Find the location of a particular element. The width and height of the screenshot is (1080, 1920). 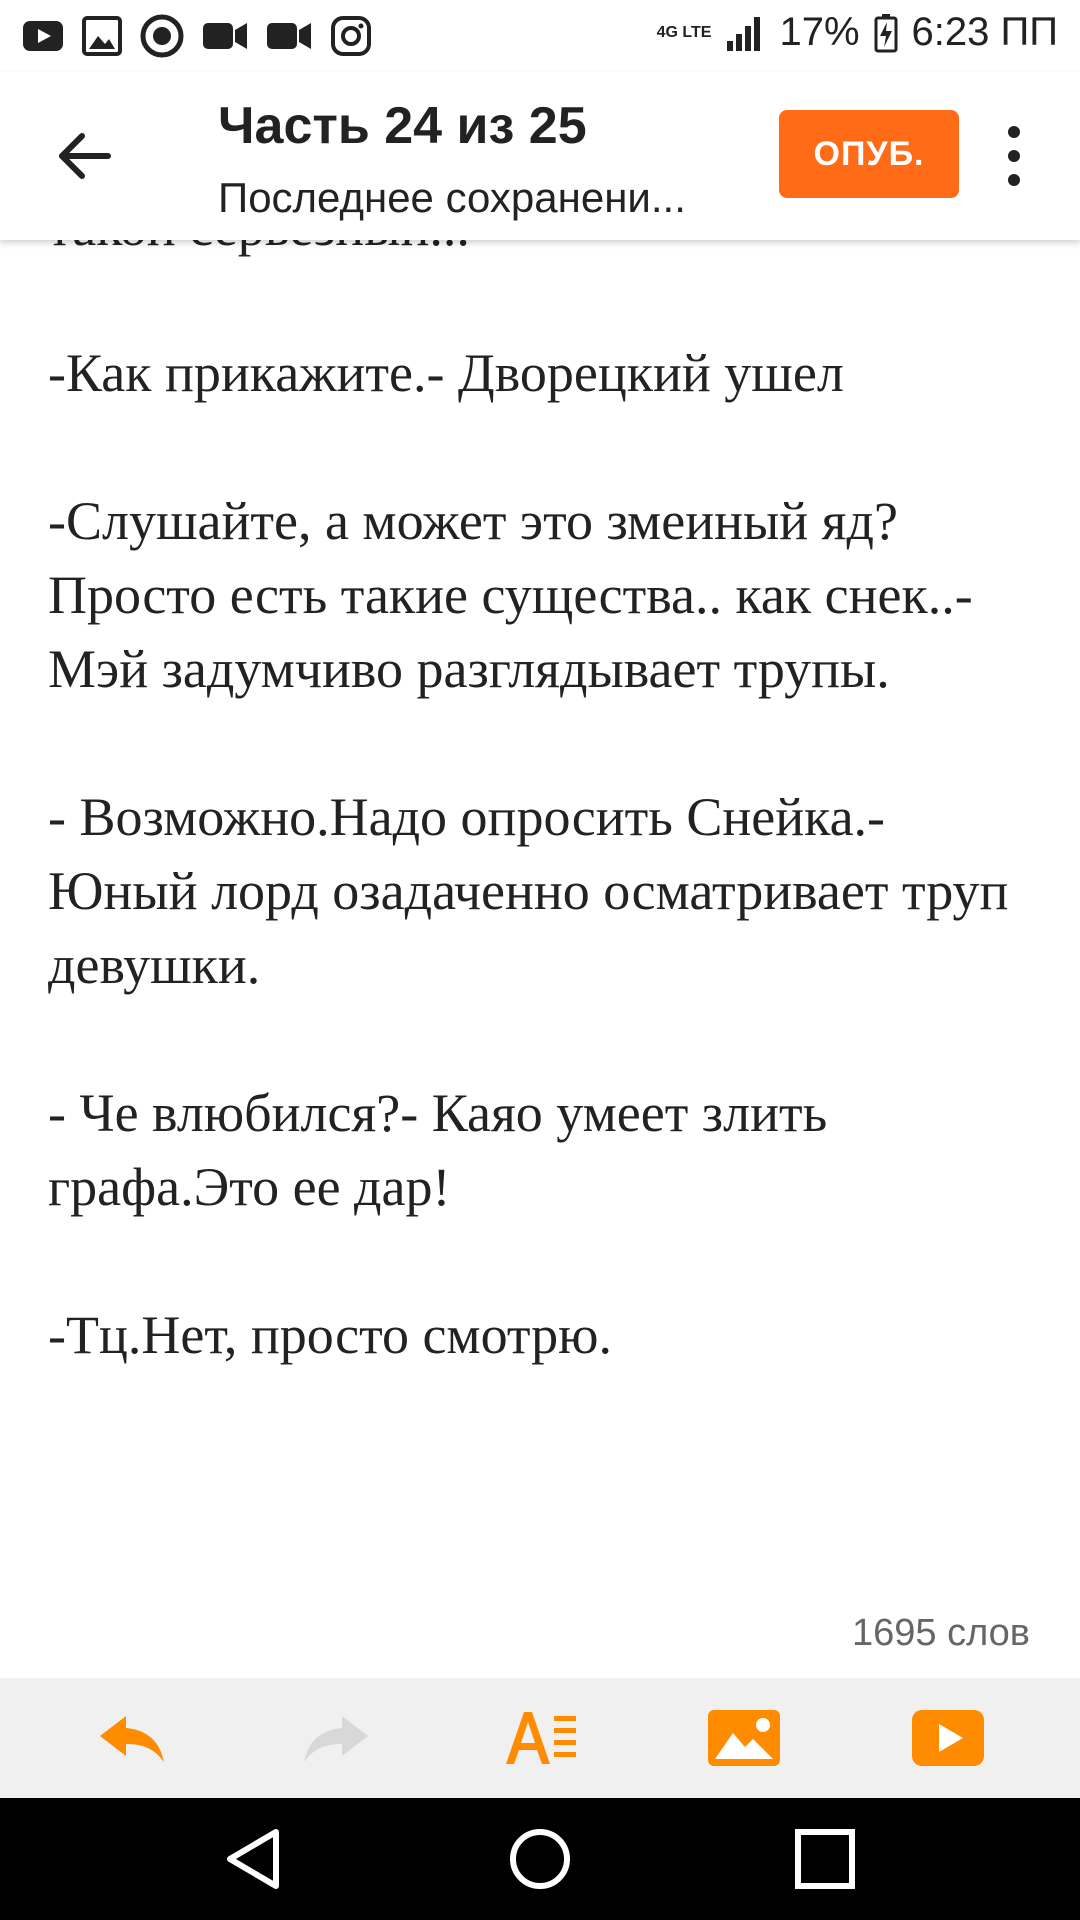

arrow-left-icon is located at coordinates (85, 156).